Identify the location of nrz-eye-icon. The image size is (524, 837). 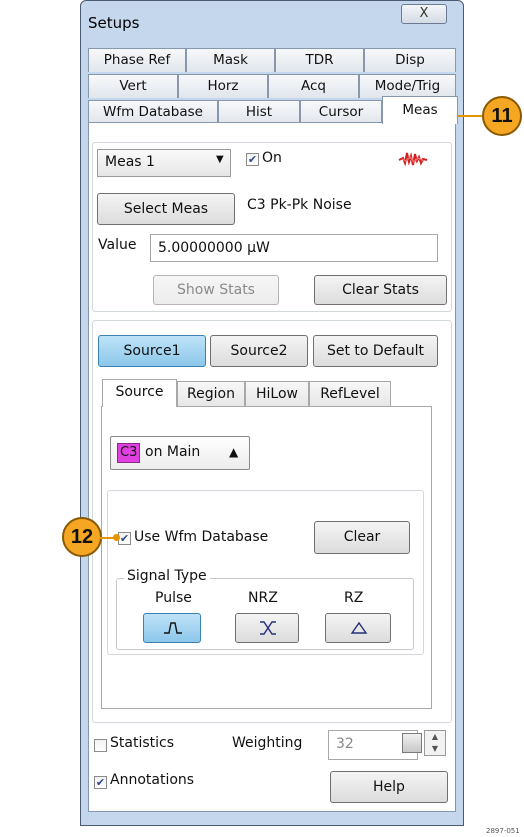
(268, 628).